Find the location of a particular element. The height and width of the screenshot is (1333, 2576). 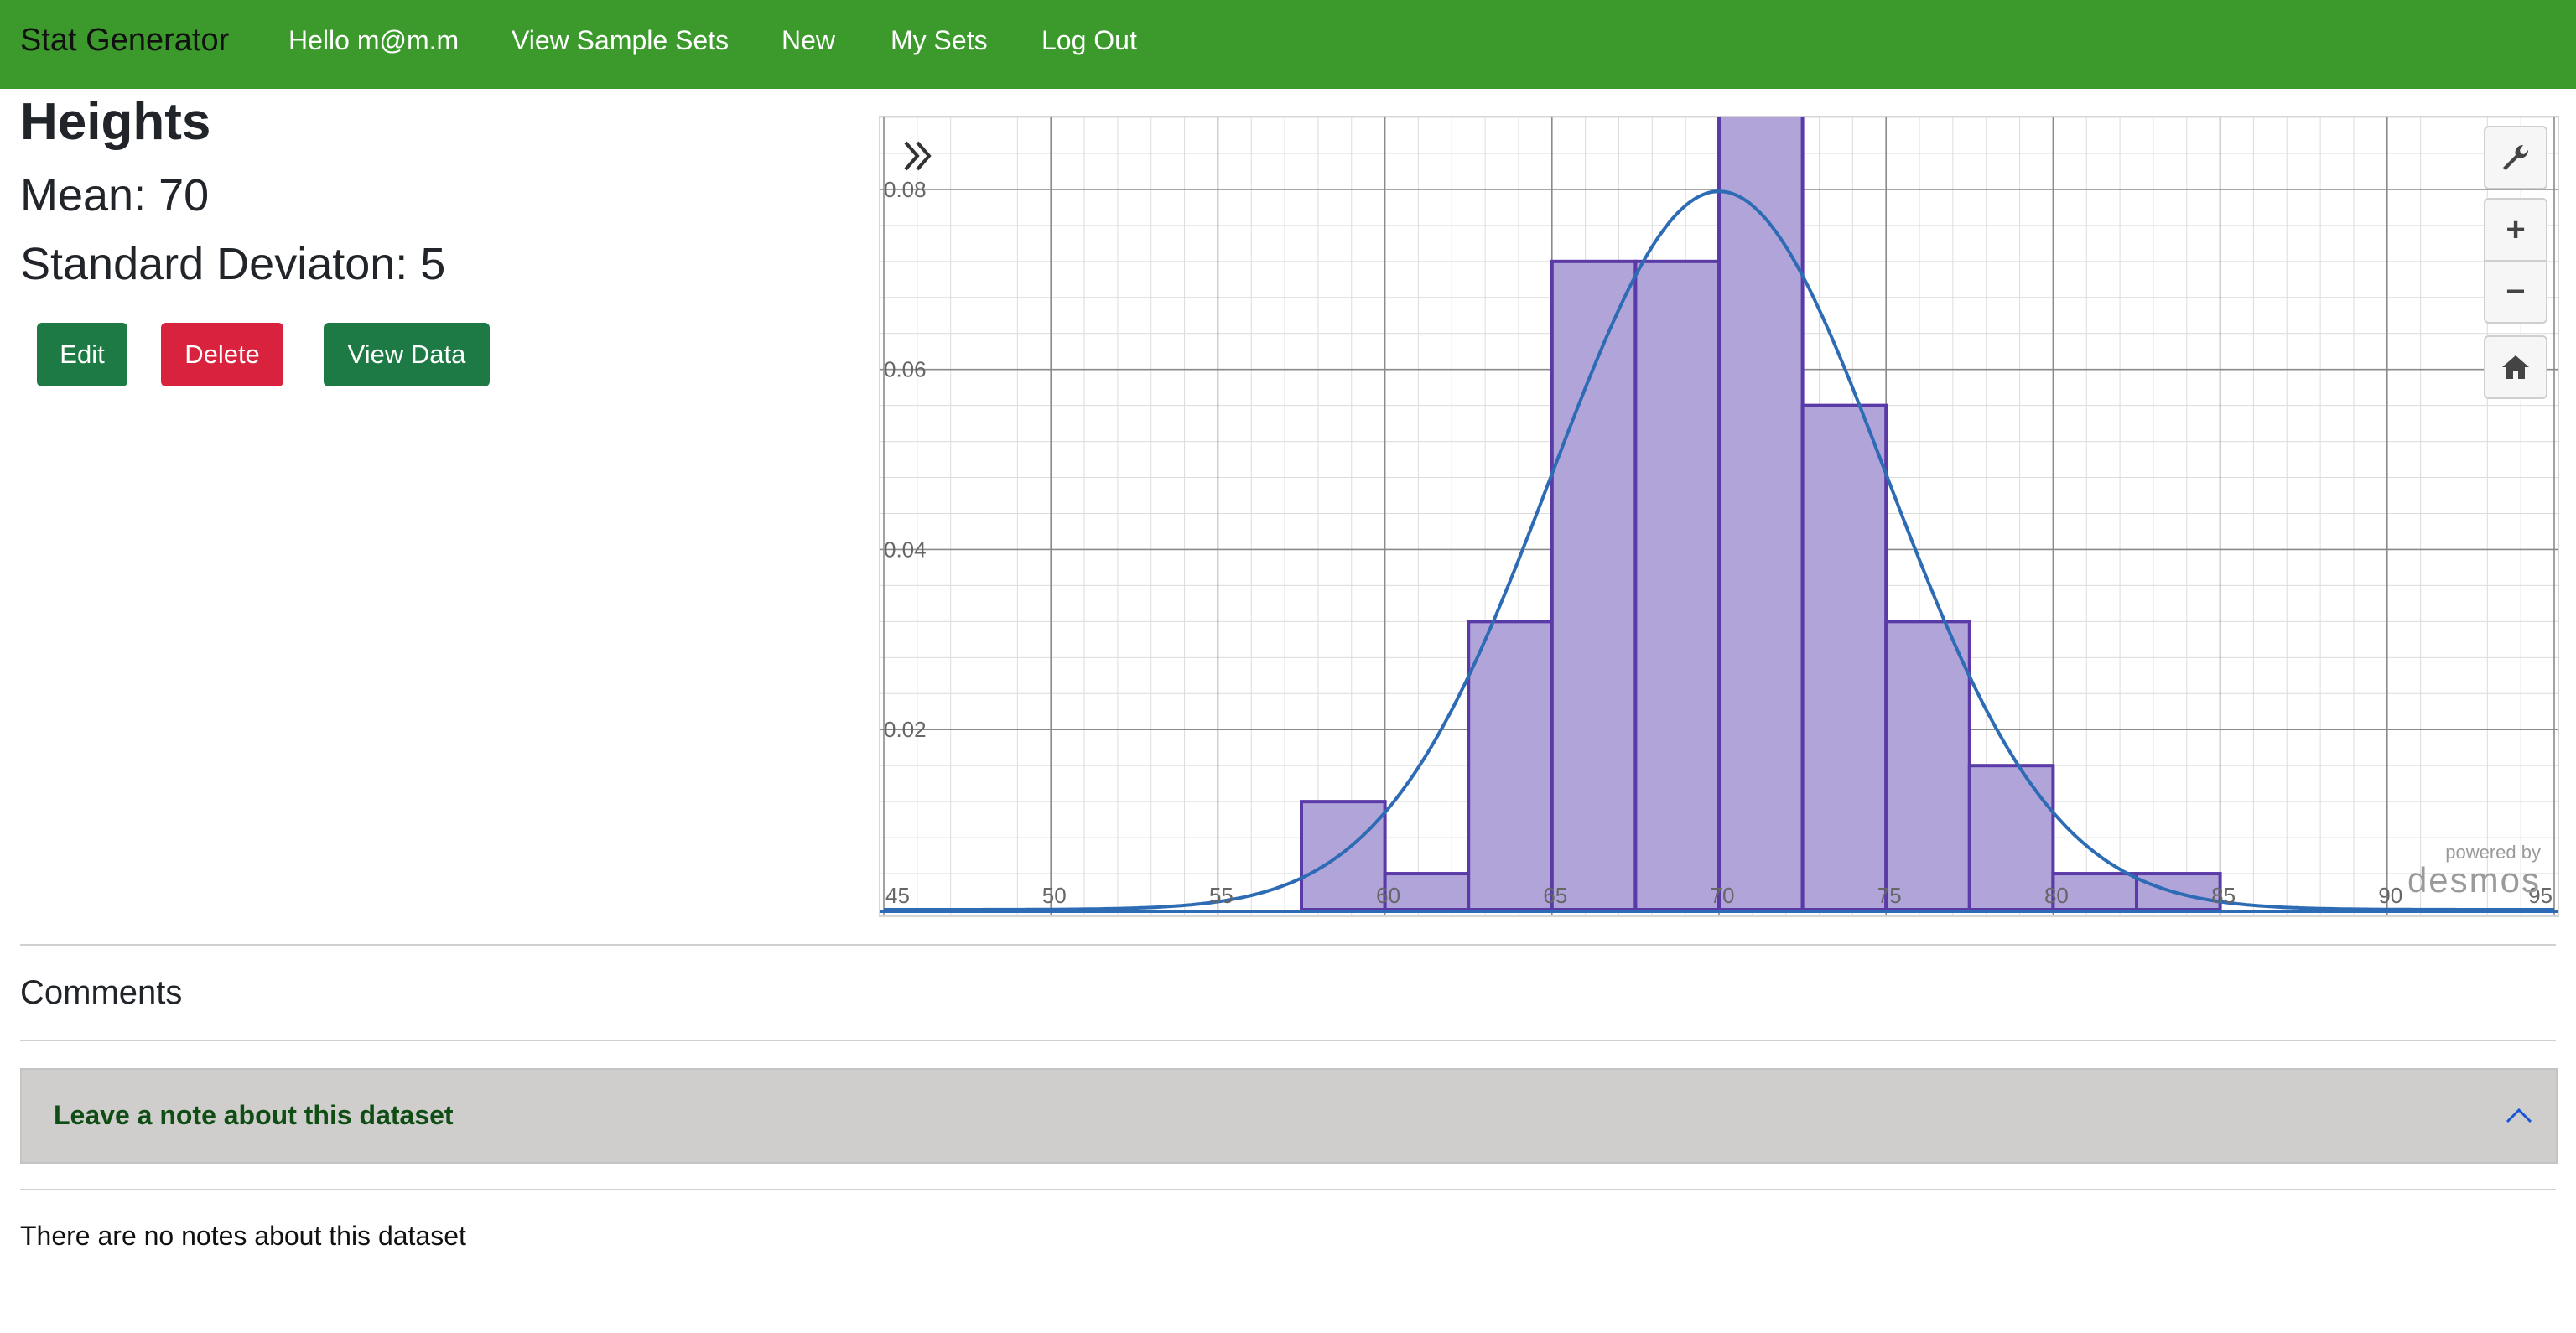

default-viewport-button is located at coordinates (2515, 367).